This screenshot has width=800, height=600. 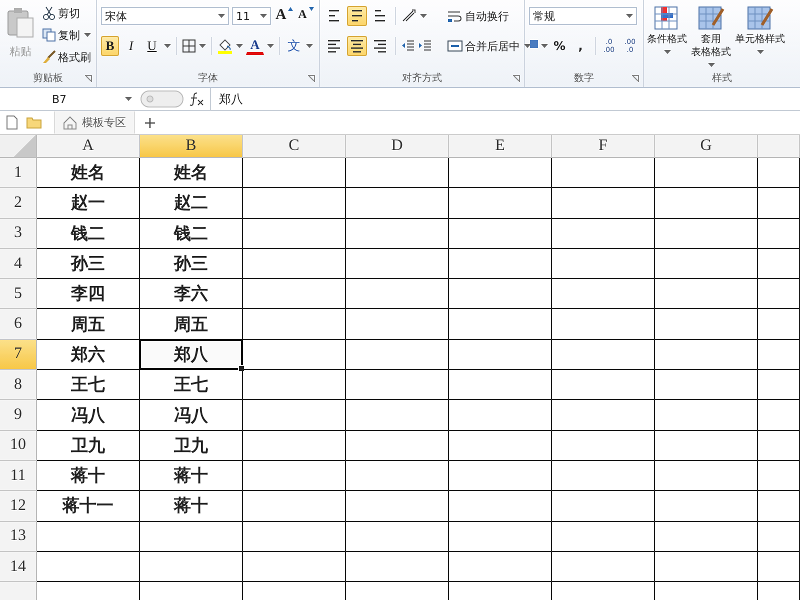 I want to click on row-header: 3, so click(x=18, y=233).